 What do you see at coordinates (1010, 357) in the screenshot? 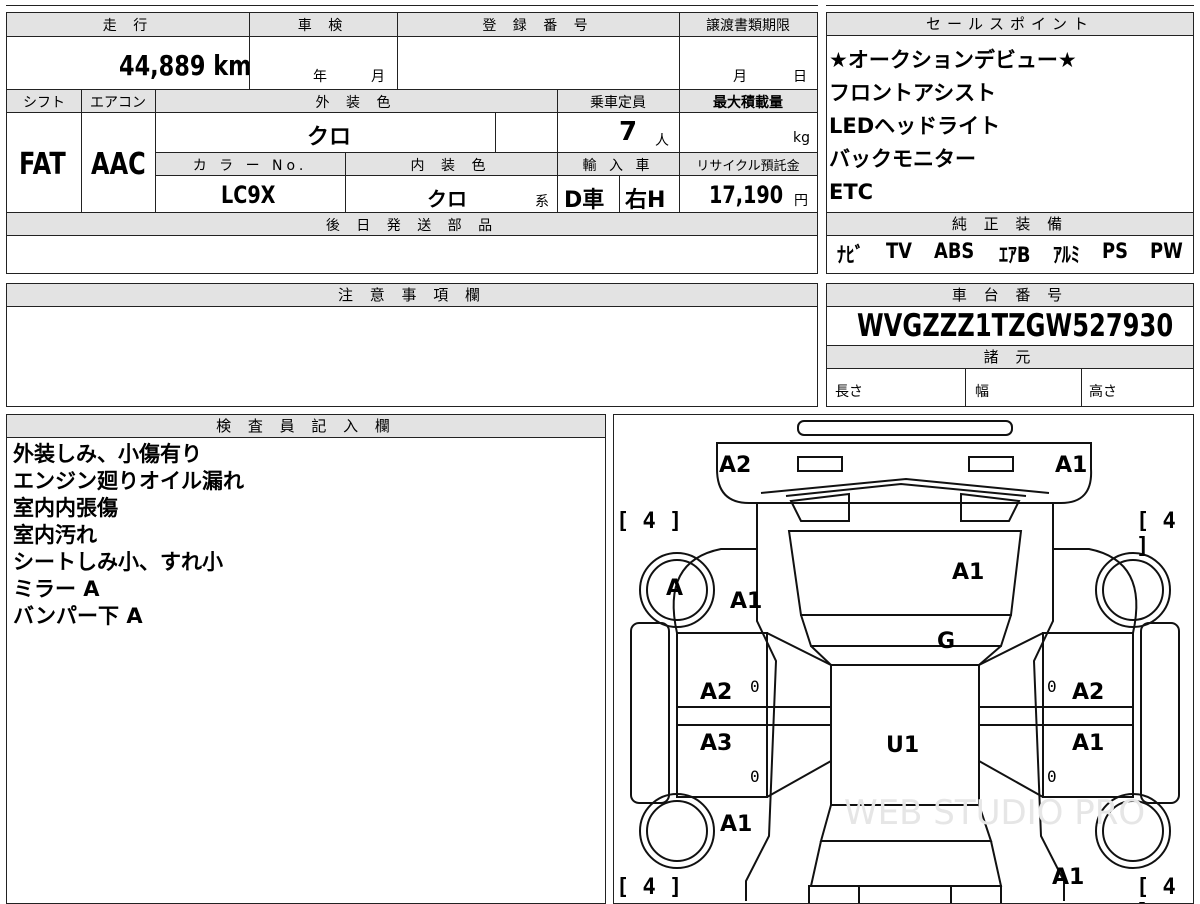
I see `dims-label: 諸 元` at bounding box center [1010, 357].